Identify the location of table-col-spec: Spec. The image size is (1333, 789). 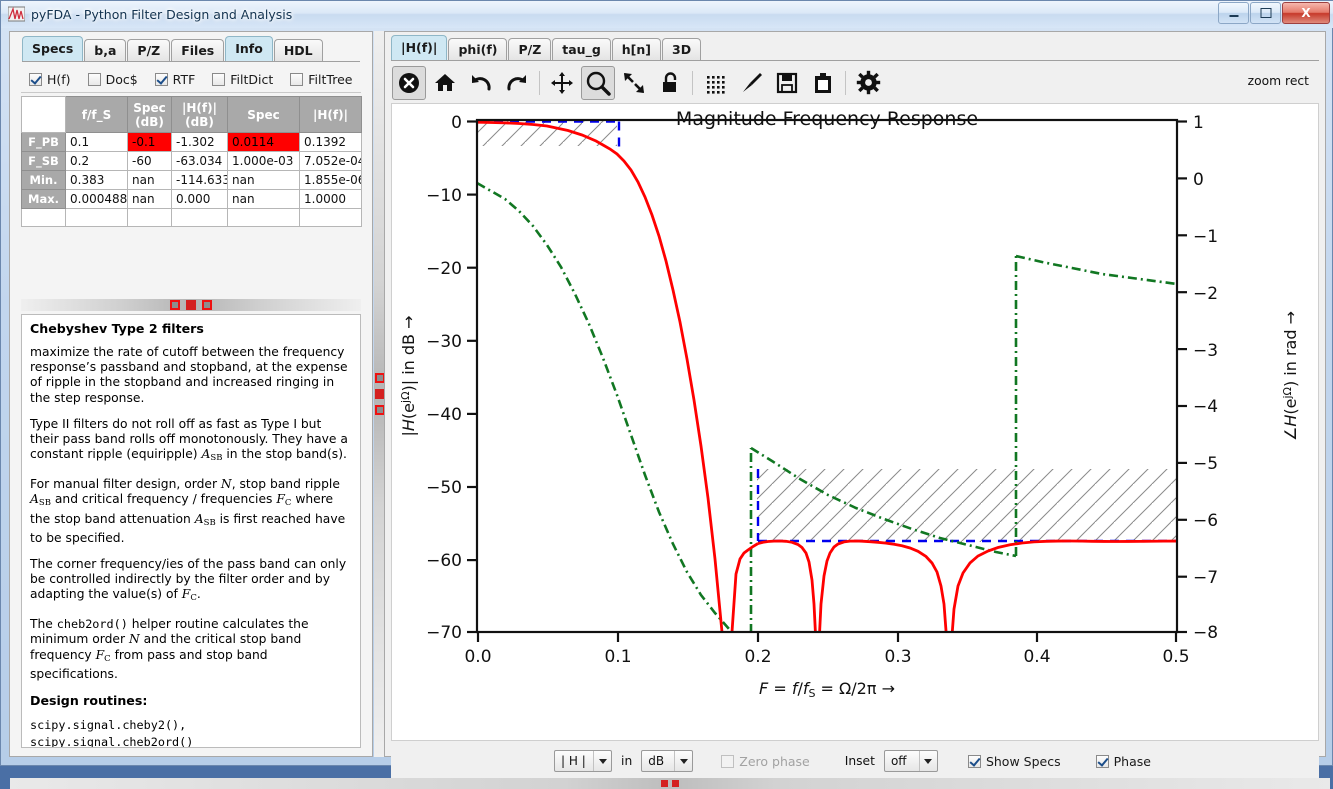
(263, 114).